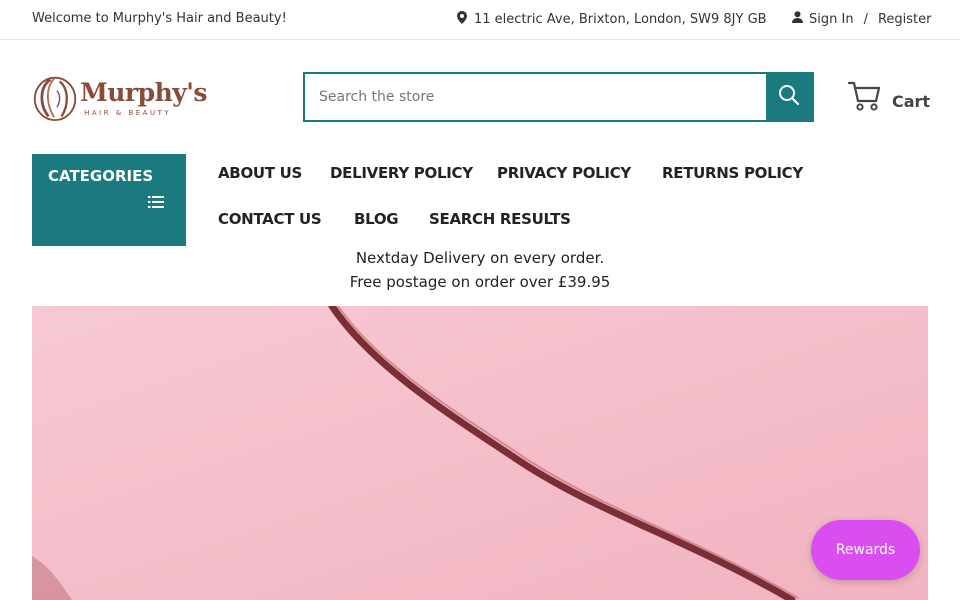 This screenshot has width=960, height=600. Describe the element at coordinates (109, 200) in the screenshot. I see `categories-menu-button: CATEGORIES` at that location.